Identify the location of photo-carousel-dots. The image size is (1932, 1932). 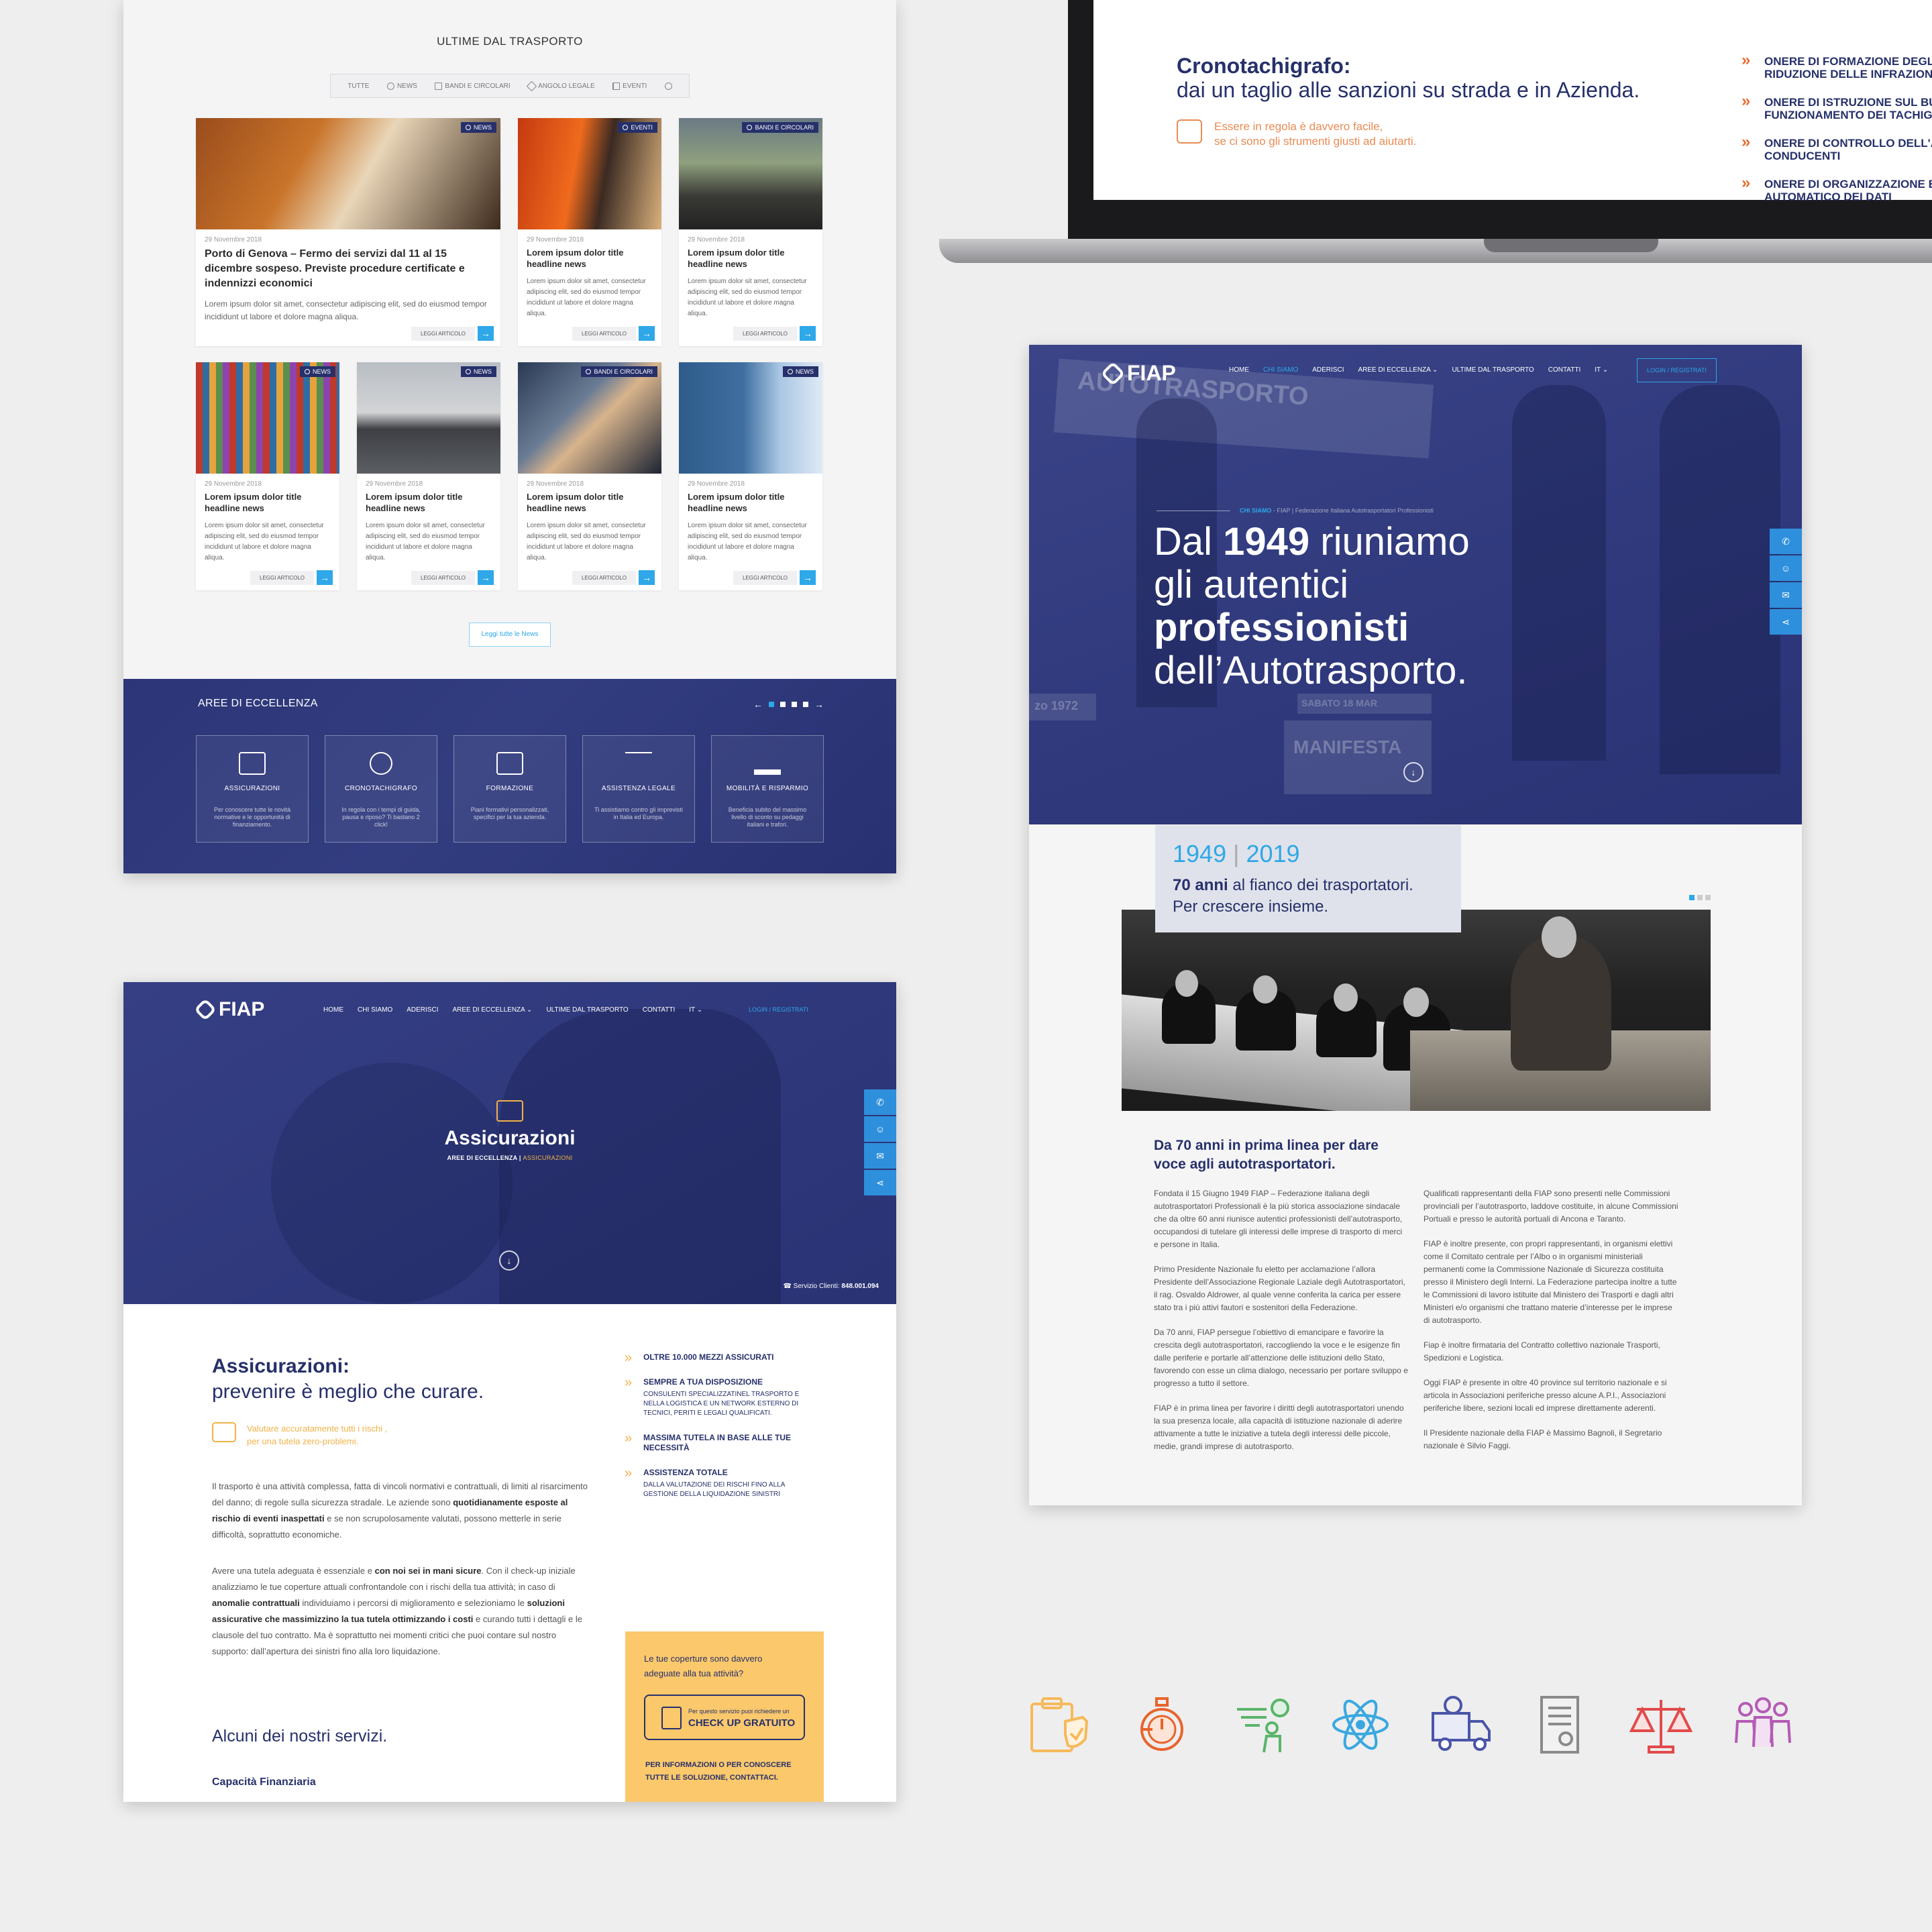
(1700, 897).